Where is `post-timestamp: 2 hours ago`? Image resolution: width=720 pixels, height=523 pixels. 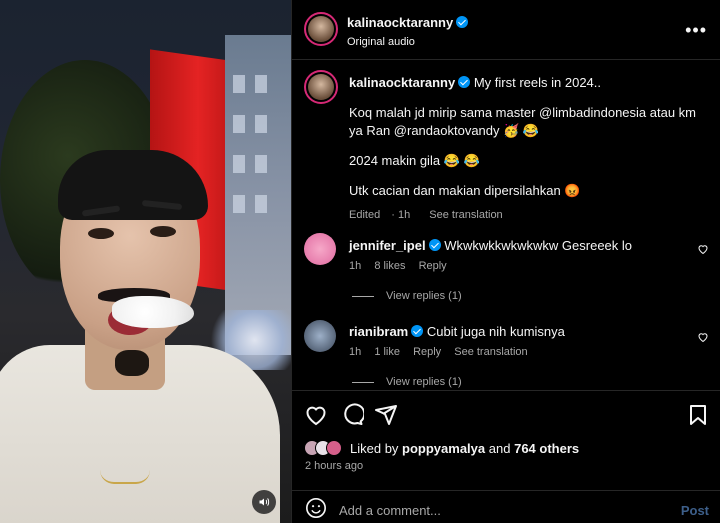
post-timestamp: 2 hours ago is located at coordinates (334, 466).